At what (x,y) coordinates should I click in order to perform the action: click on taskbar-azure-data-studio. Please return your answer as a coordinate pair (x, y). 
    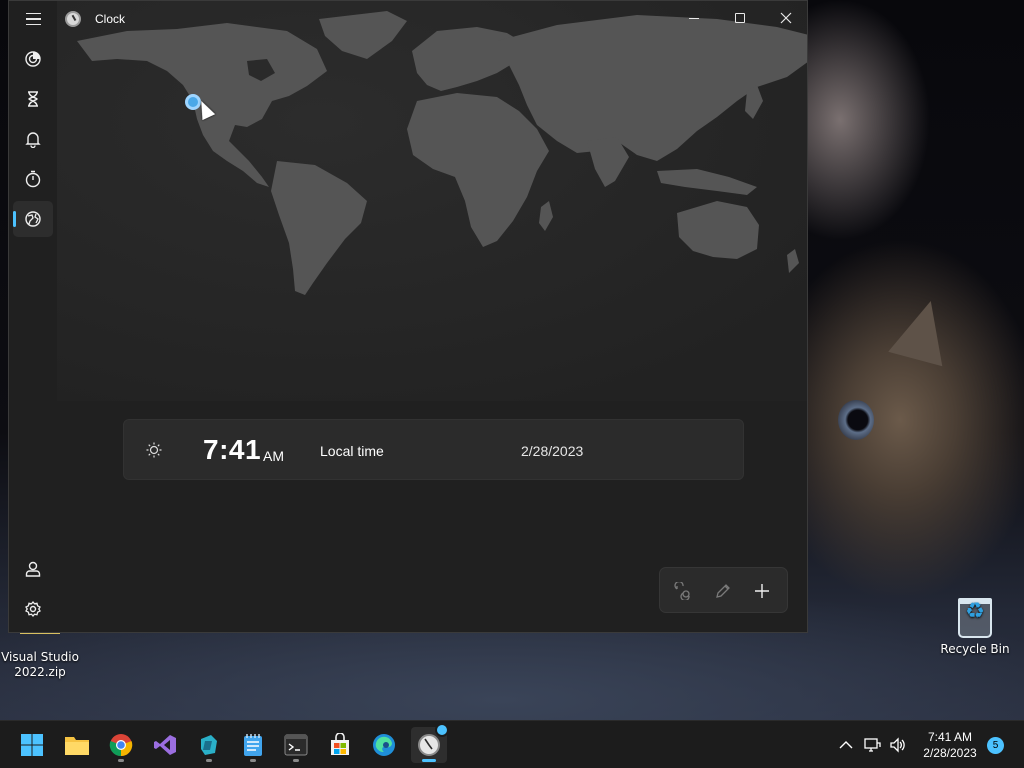
    Looking at the image, I should click on (209, 745).